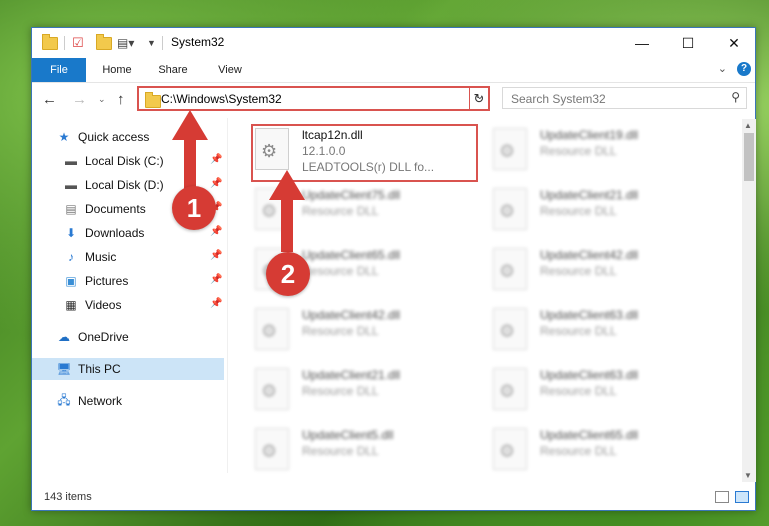  What do you see at coordinates (288, 274) in the screenshot?
I see `step-2-callout: 2` at bounding box center [288, 274].